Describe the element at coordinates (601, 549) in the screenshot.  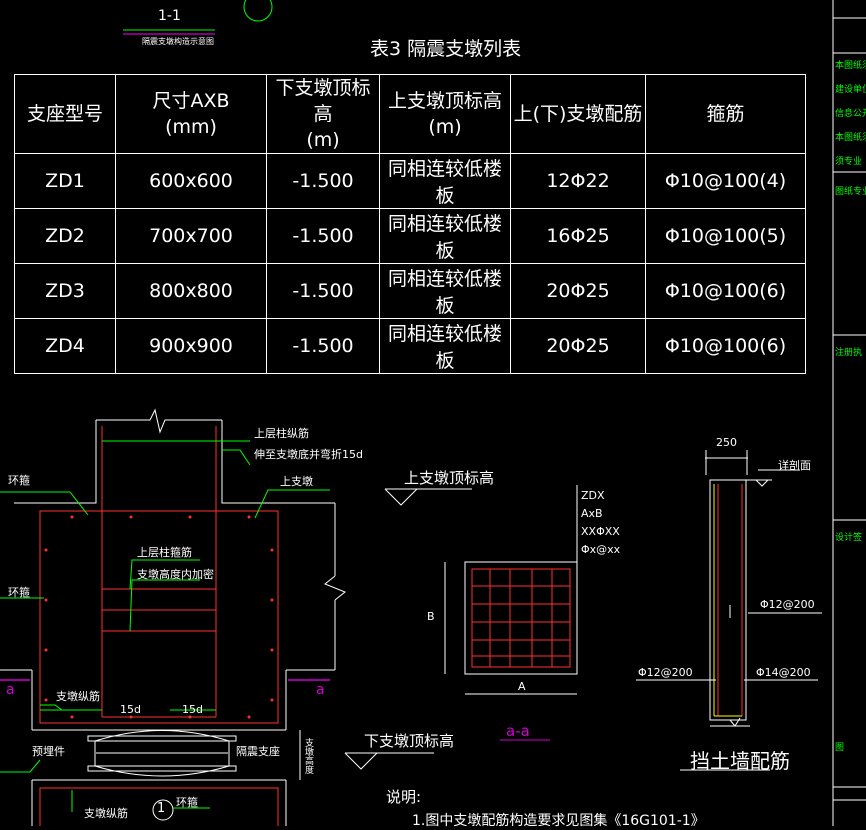
I see `legend-line: Φx@xx` at that location.